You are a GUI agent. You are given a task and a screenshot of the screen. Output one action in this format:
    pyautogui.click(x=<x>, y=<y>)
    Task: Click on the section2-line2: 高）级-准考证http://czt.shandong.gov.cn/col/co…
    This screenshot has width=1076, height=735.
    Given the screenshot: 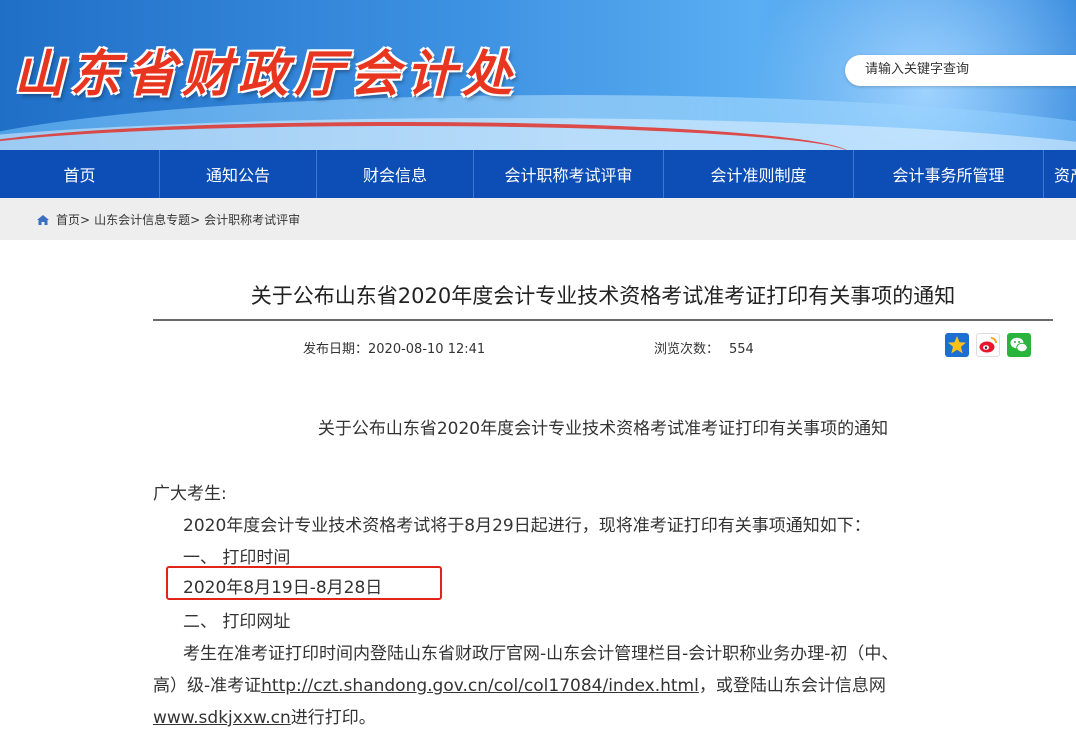 What is the action you would take?
    pyautogui.click(x=519, y=683)
    